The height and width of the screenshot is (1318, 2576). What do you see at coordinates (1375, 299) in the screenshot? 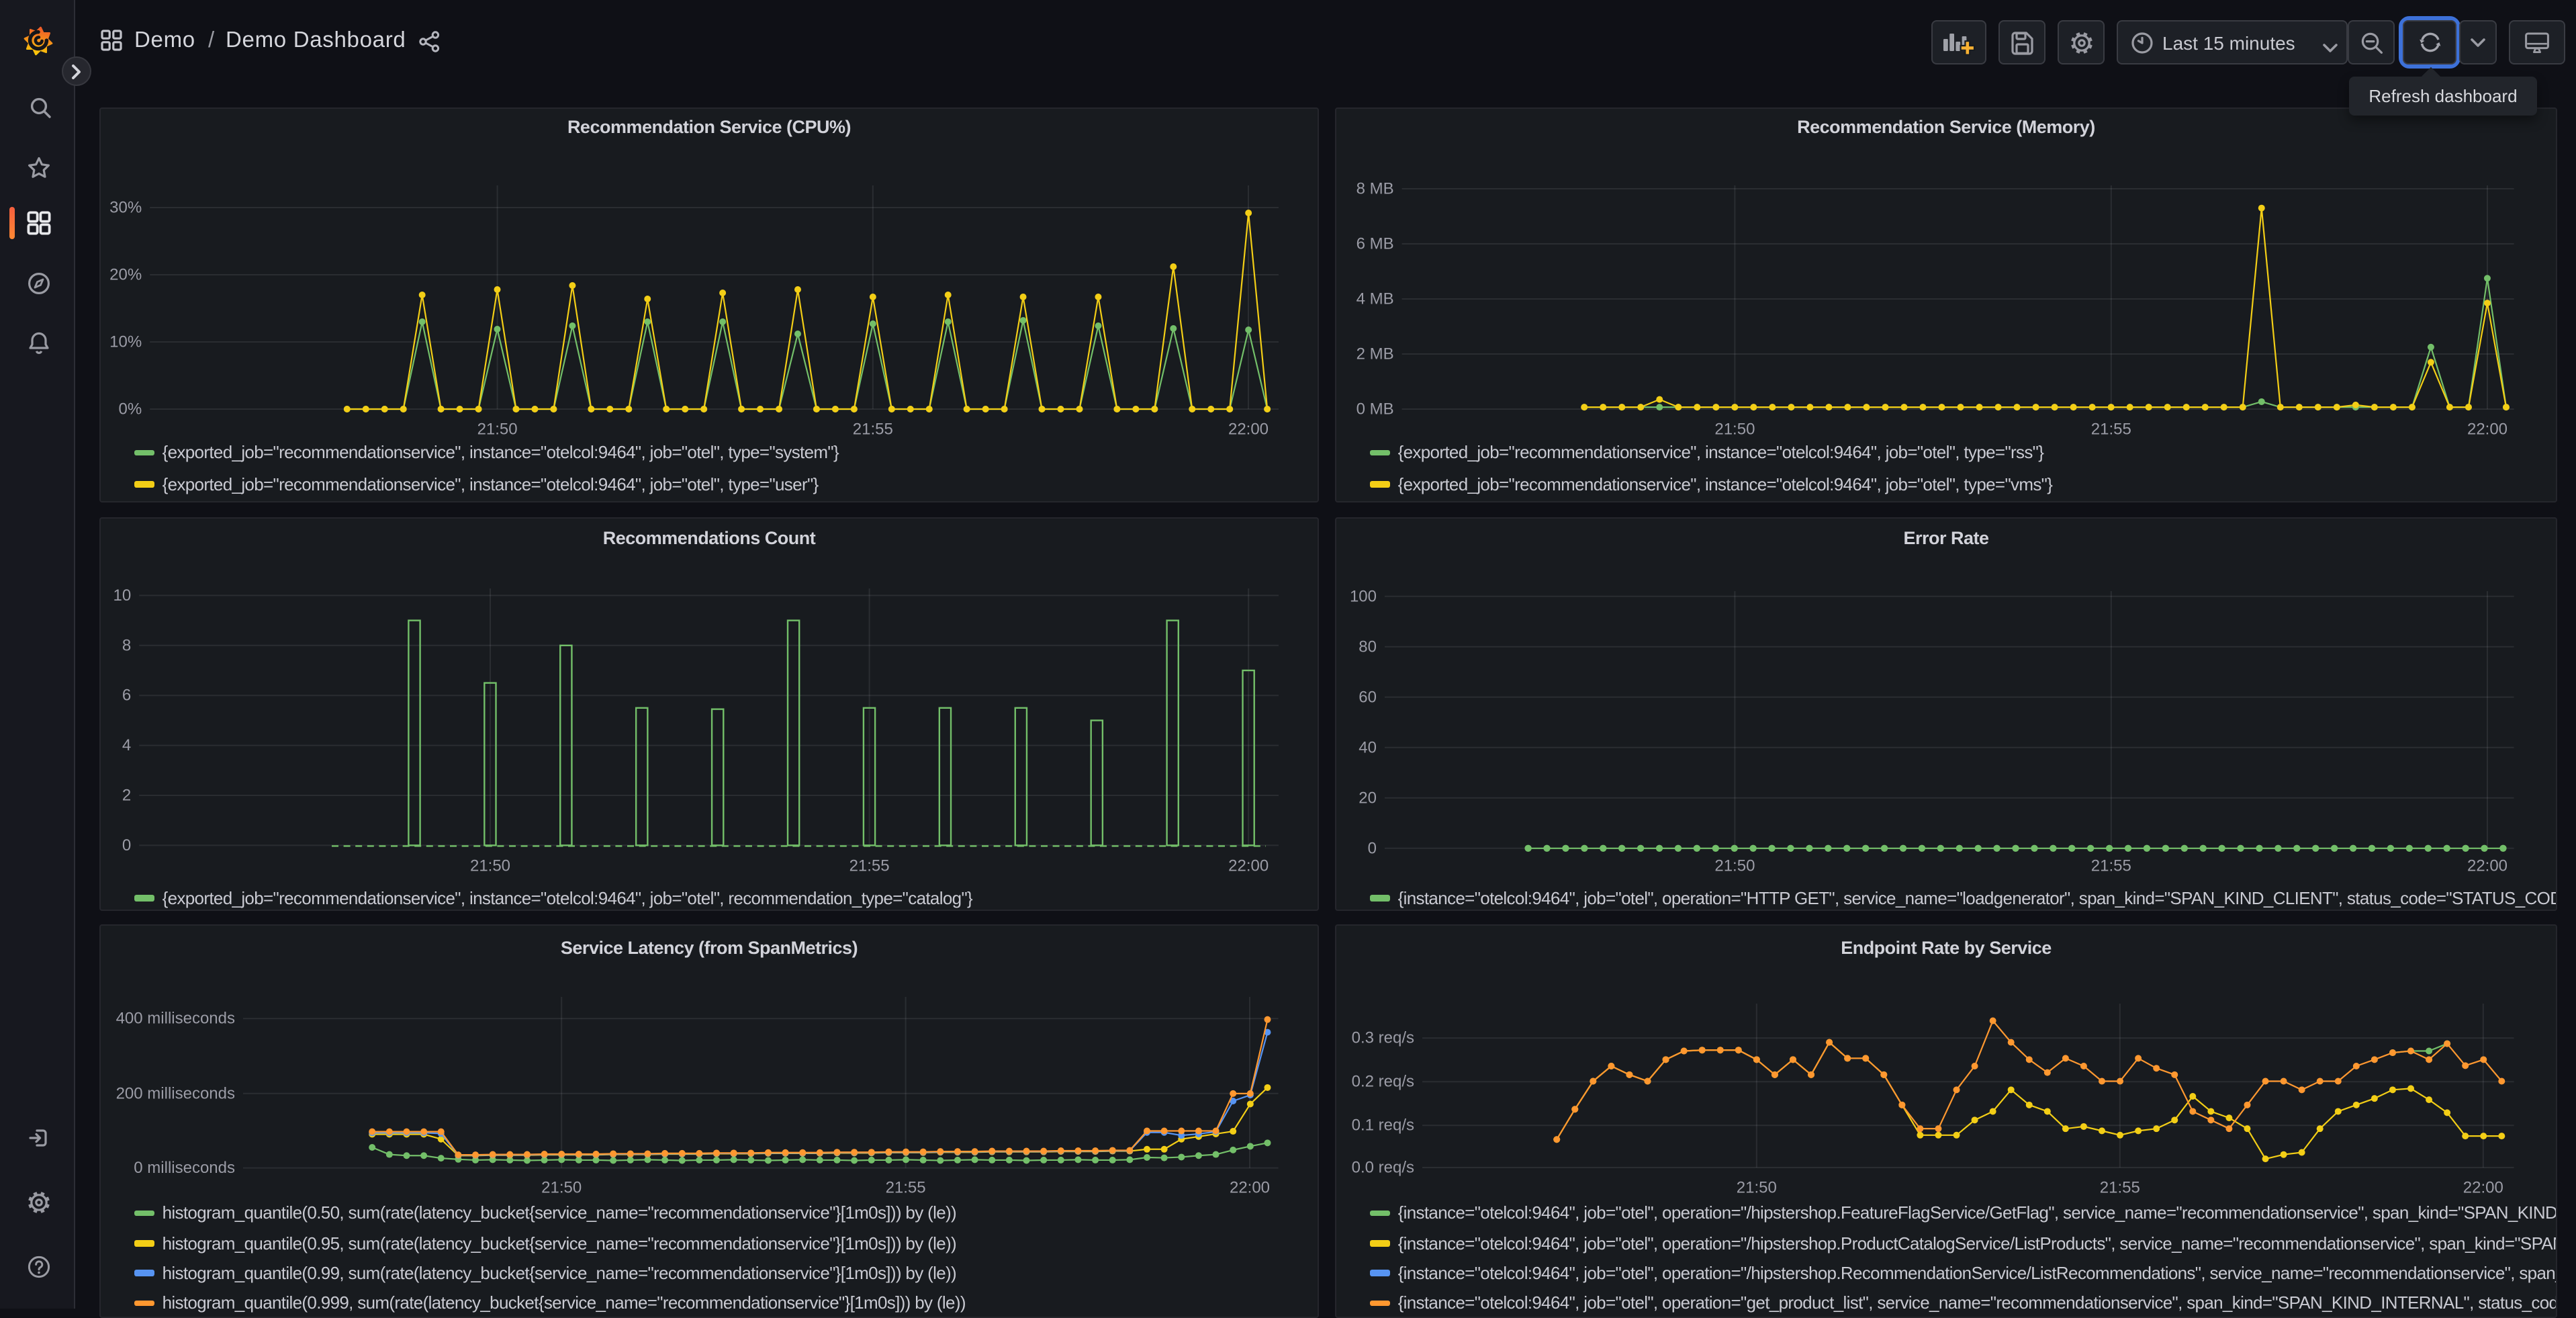
I see `svg-text: 4 MB` at bounding box center [1375, 299].